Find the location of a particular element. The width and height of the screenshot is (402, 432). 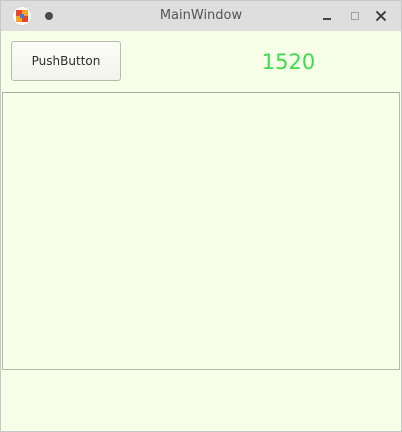

title-bar: MainWindow is located at coordinates (201, 16).